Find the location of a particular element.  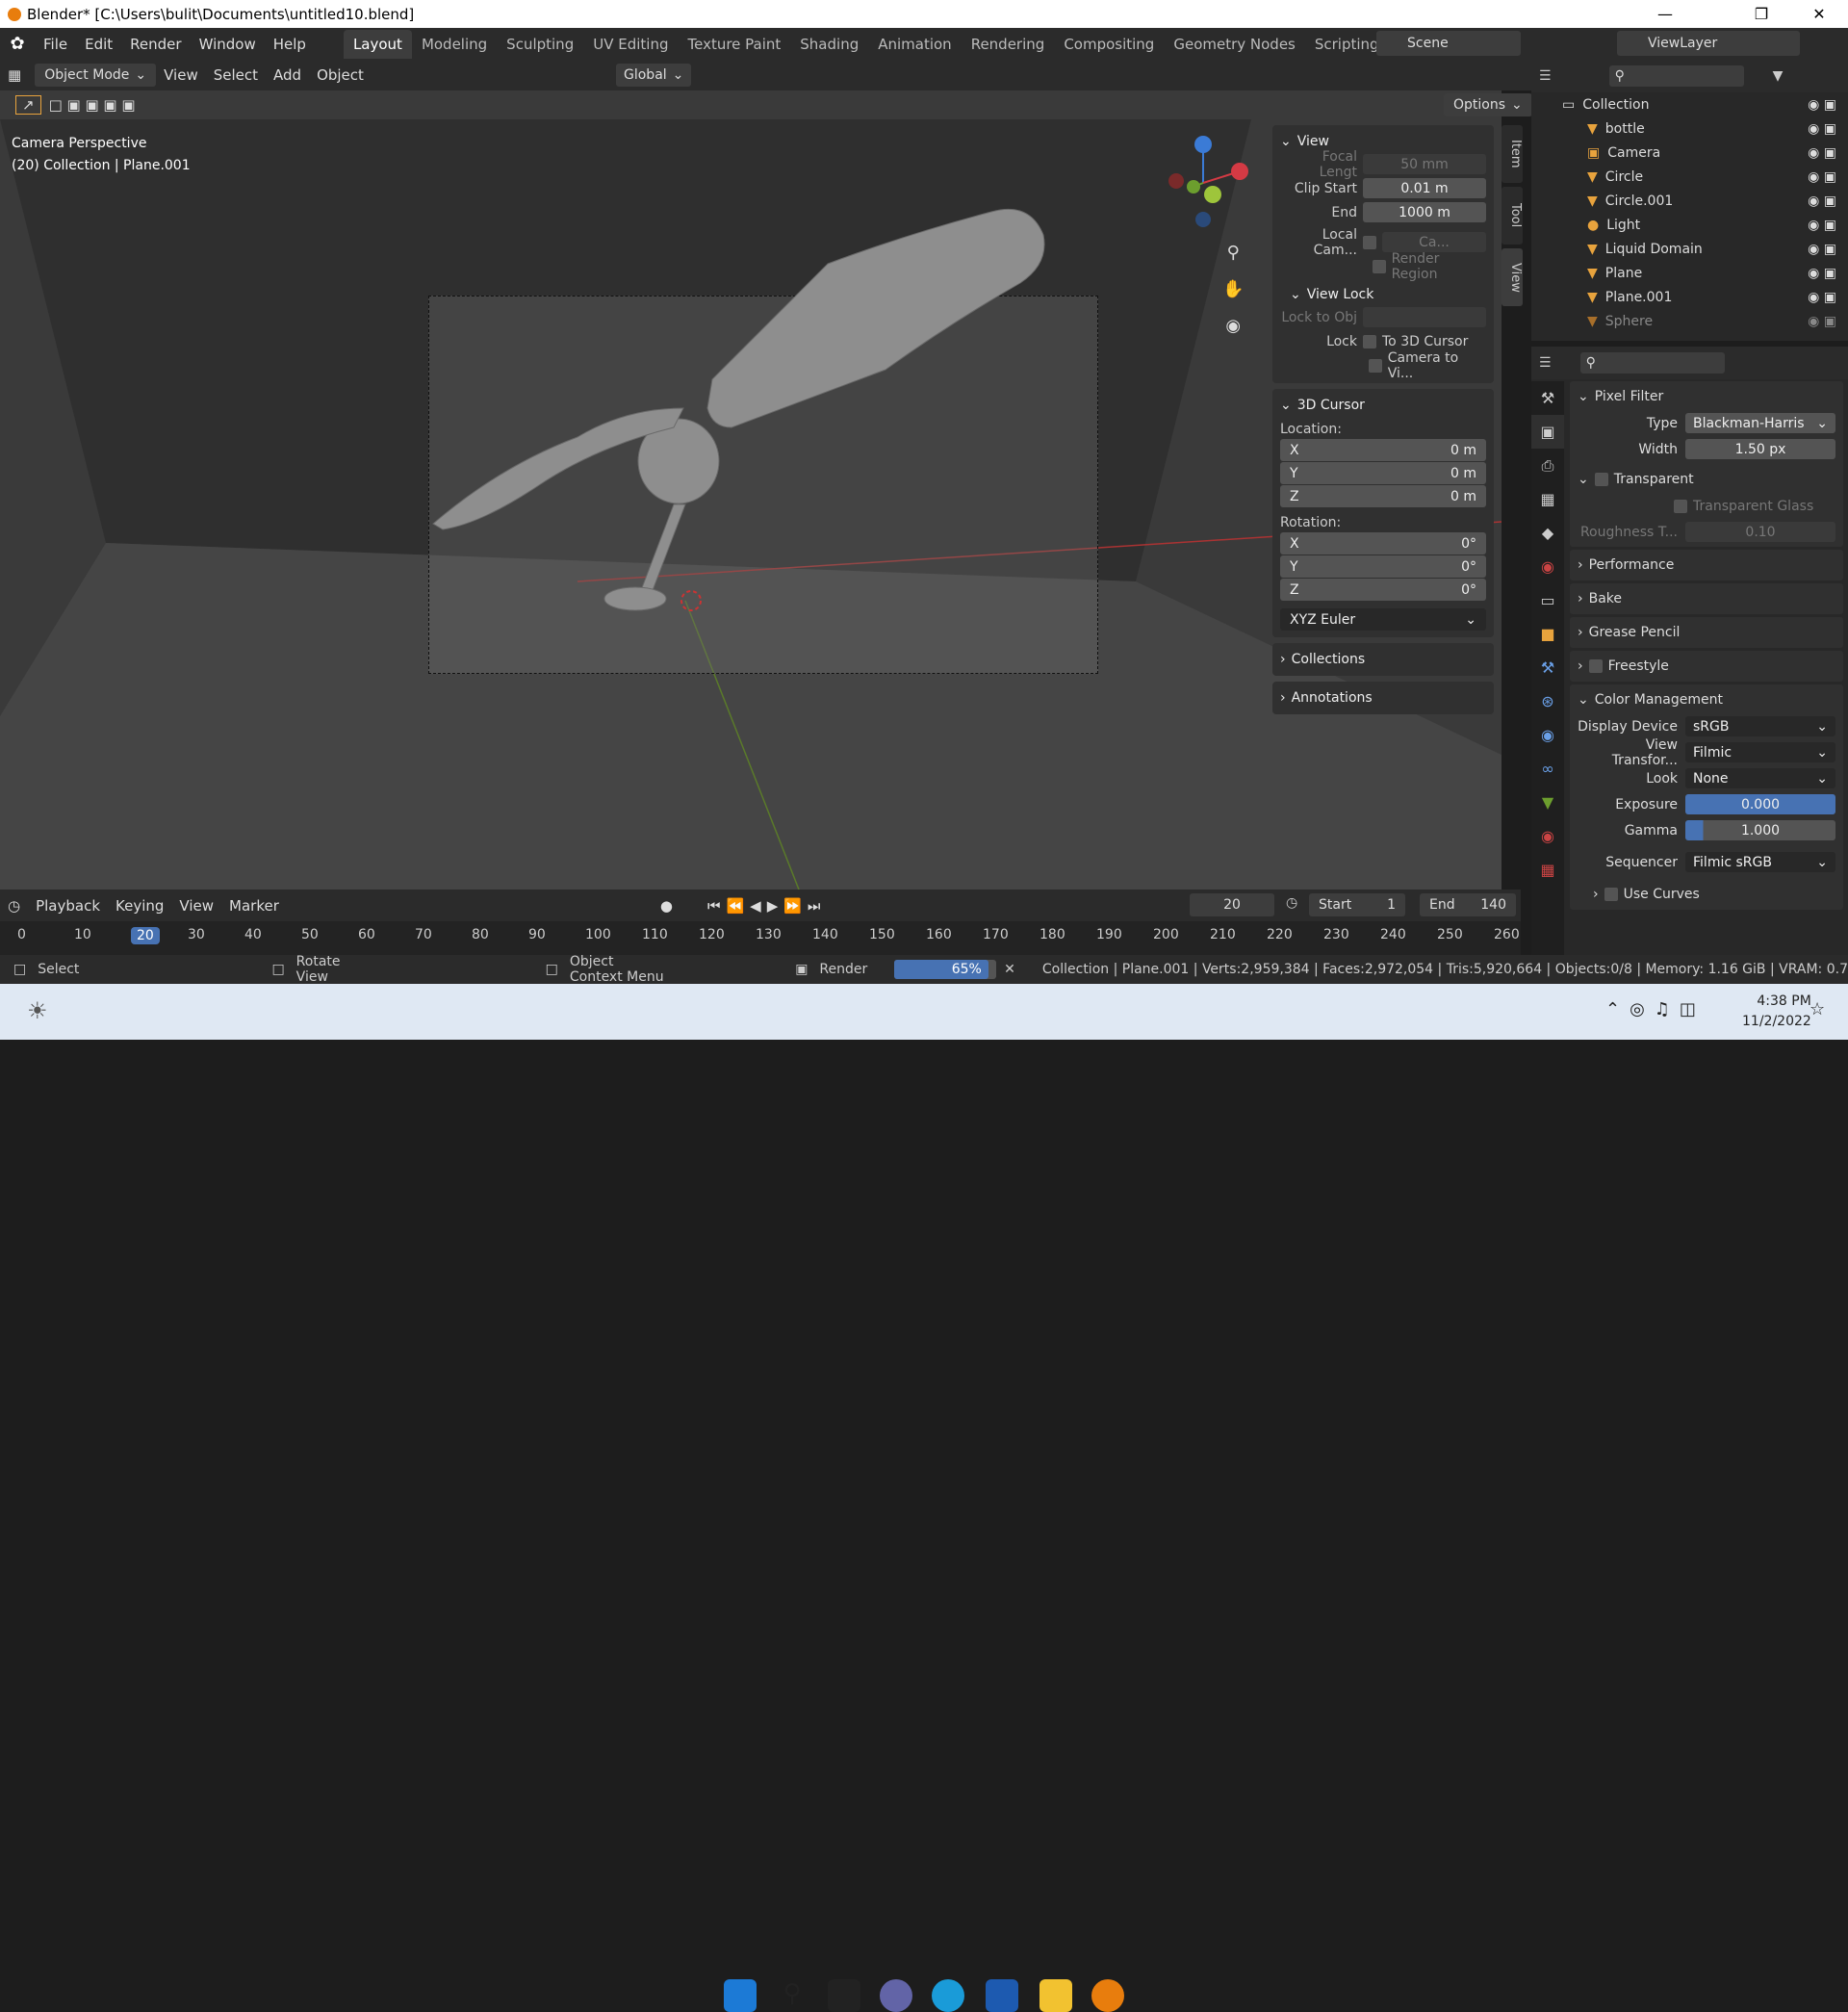

end-frame-field: End 140 is located at coordinates (1468, 905).